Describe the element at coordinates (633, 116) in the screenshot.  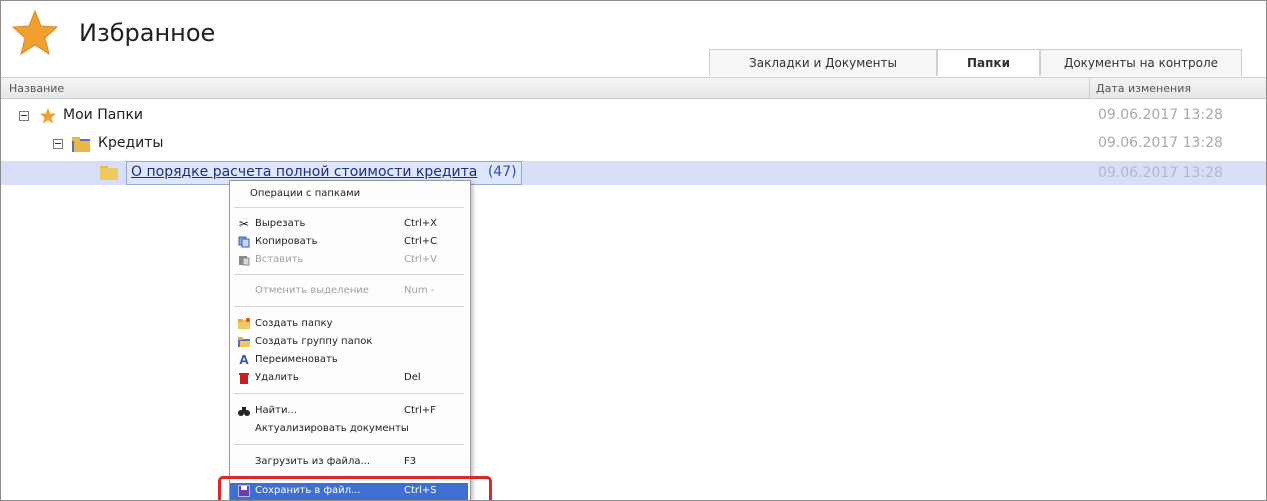
I see `tree-row-my-folders: Мои Папки 09.06.2017 13:28` at that location.